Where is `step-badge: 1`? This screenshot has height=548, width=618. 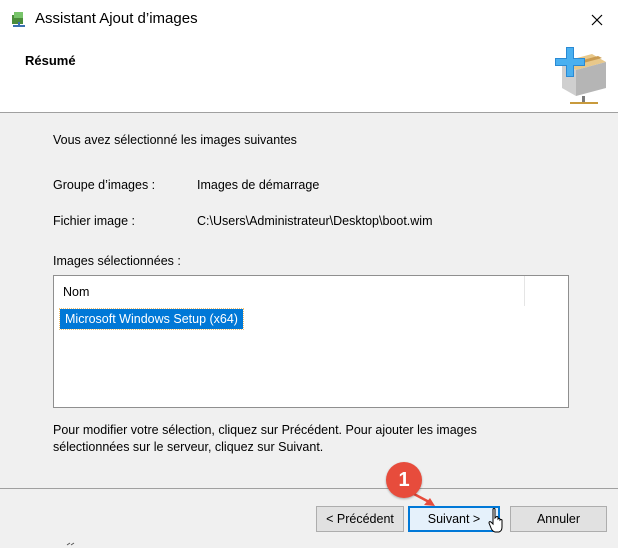
step-badge: 1 is located at coordinates (404, 480).